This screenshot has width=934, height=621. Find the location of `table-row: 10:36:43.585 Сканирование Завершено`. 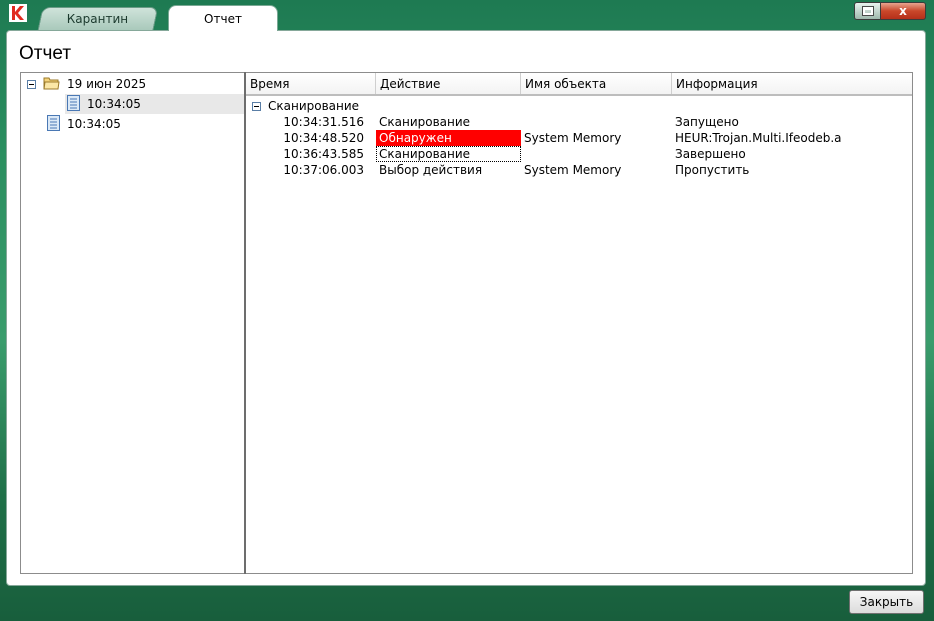

table-row: 10:36:43.585 Сканирование Завершено is located at coordinates (579, 154).